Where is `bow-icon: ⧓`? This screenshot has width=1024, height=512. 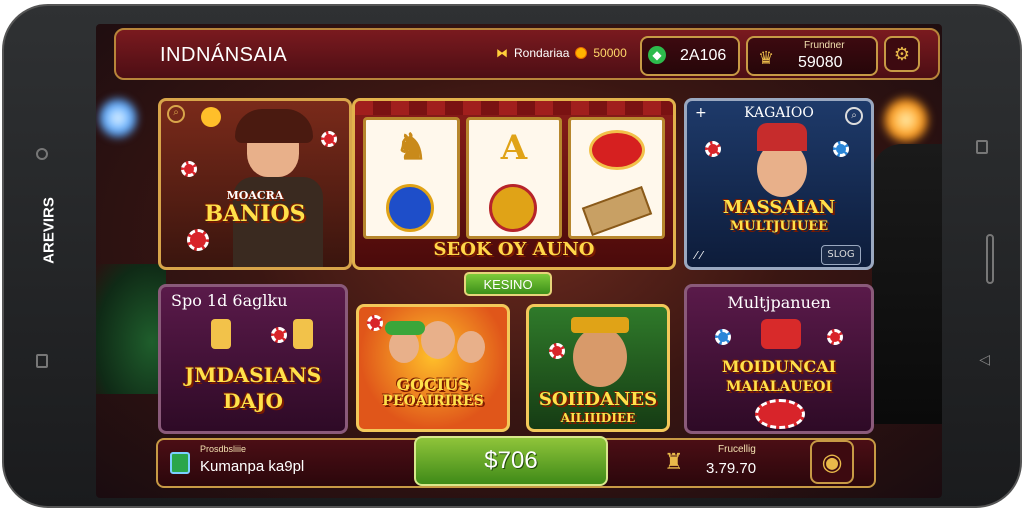
bow-icon: ⧓ is located at coordinates (502, 53).